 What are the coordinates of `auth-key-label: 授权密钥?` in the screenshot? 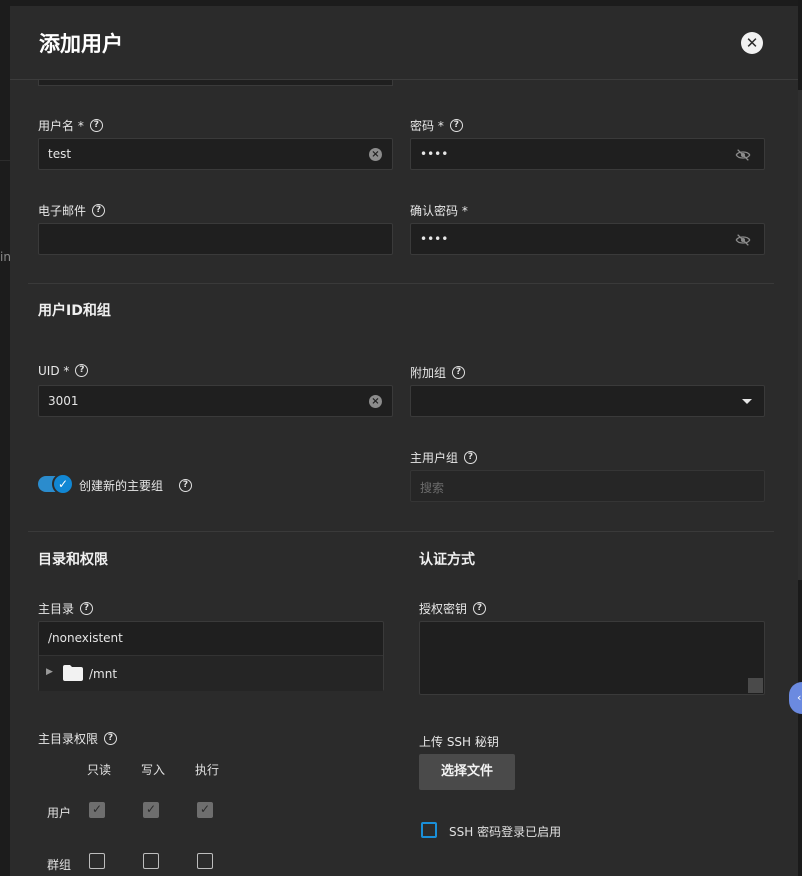 It's located at (453, 608).